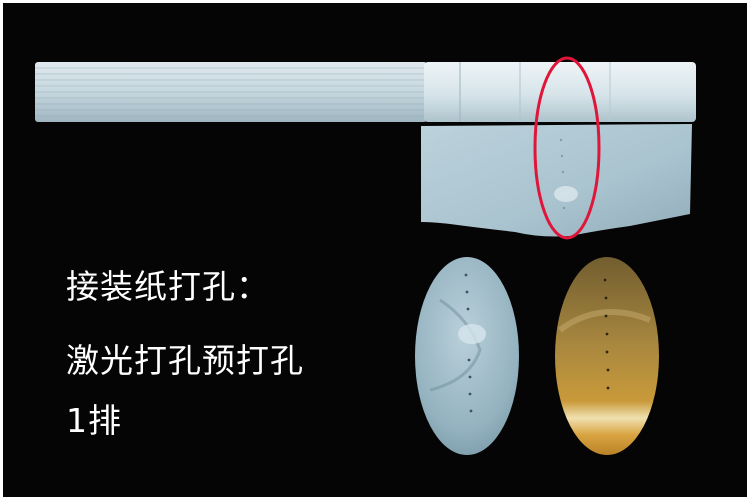 This screenshot has height=500, width=750. I want to click on caption-rows: 1排, so click(94, 420).